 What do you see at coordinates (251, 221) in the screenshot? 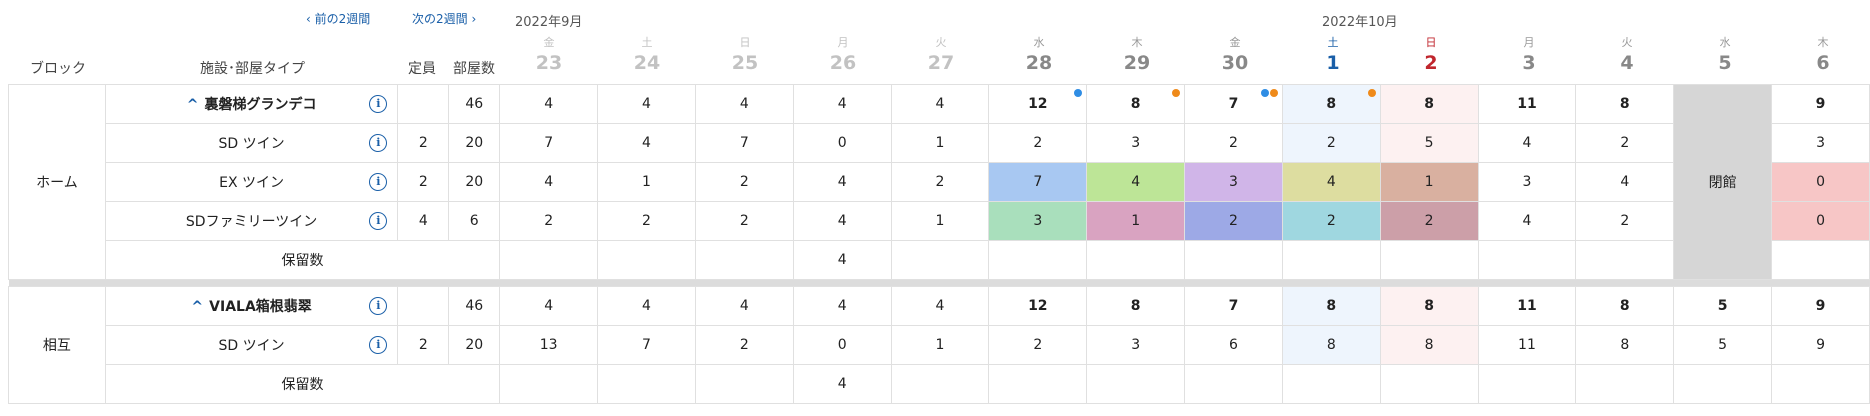
I see `room-type-cell: SDファミリーツイン i` at bounding box center [251, 221].